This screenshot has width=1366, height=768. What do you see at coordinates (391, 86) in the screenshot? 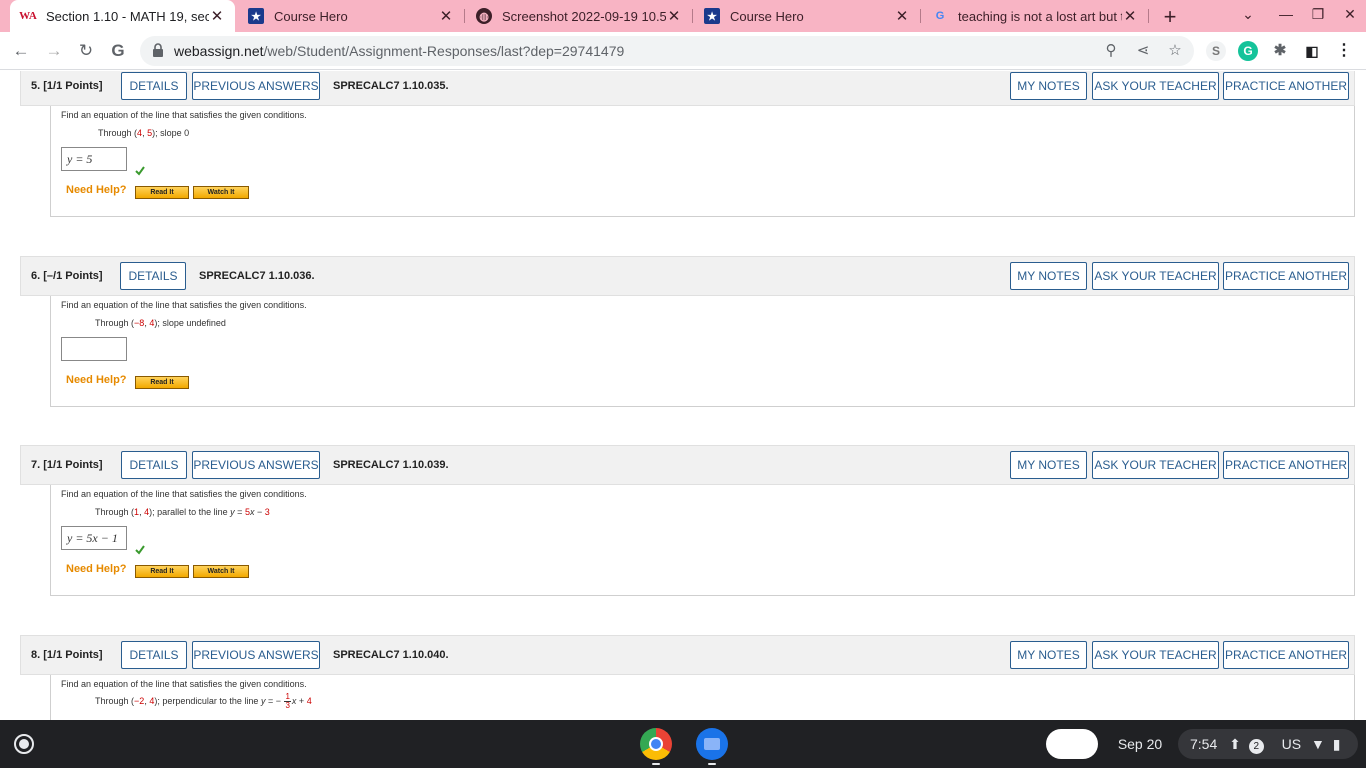
I see `question-code: SPRECALC7 1.10.035.` at bounding box center [391, 86].